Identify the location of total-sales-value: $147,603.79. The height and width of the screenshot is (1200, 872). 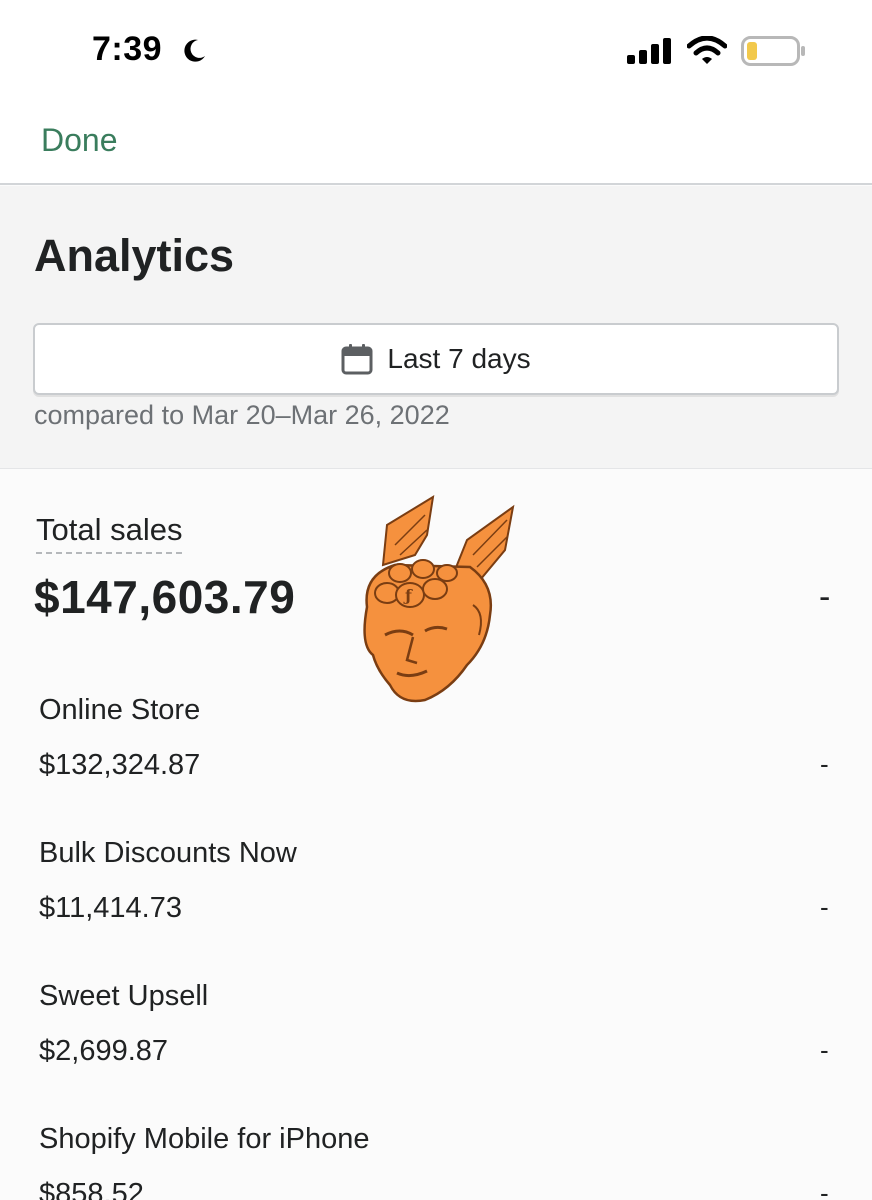
(165, 597).